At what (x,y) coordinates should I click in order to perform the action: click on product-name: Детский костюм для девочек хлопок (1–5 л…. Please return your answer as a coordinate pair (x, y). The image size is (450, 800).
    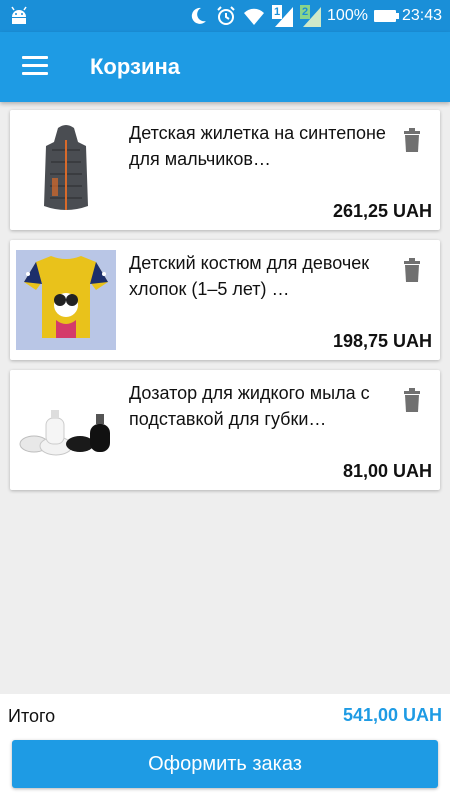
    Looking at the image, I should click on (249, 276).